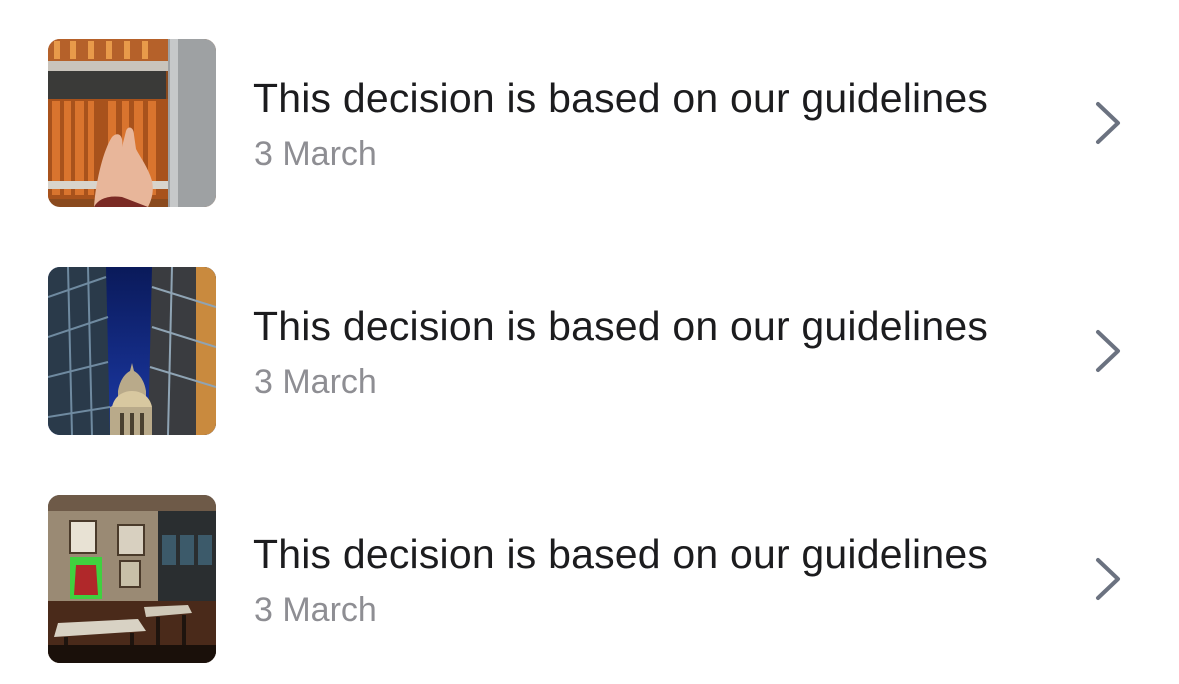 The image size is (1179, 684). I want to click on cathedral-thumbnail, so click(132, 351).